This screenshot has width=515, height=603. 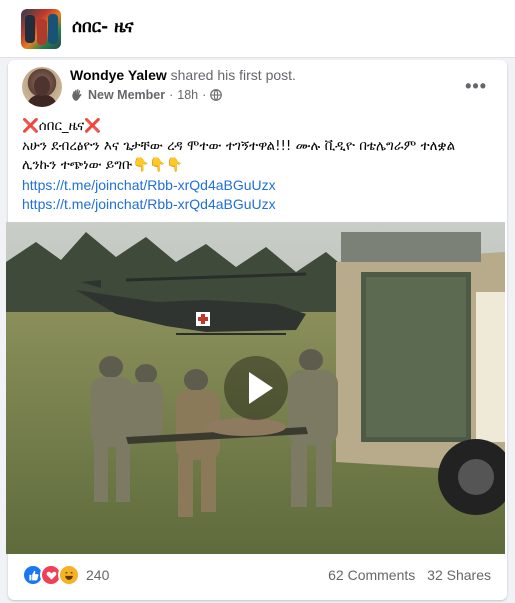 I want to click on post-footer: 240 62 Comments 32 Shares, so click(x=257, y=576).